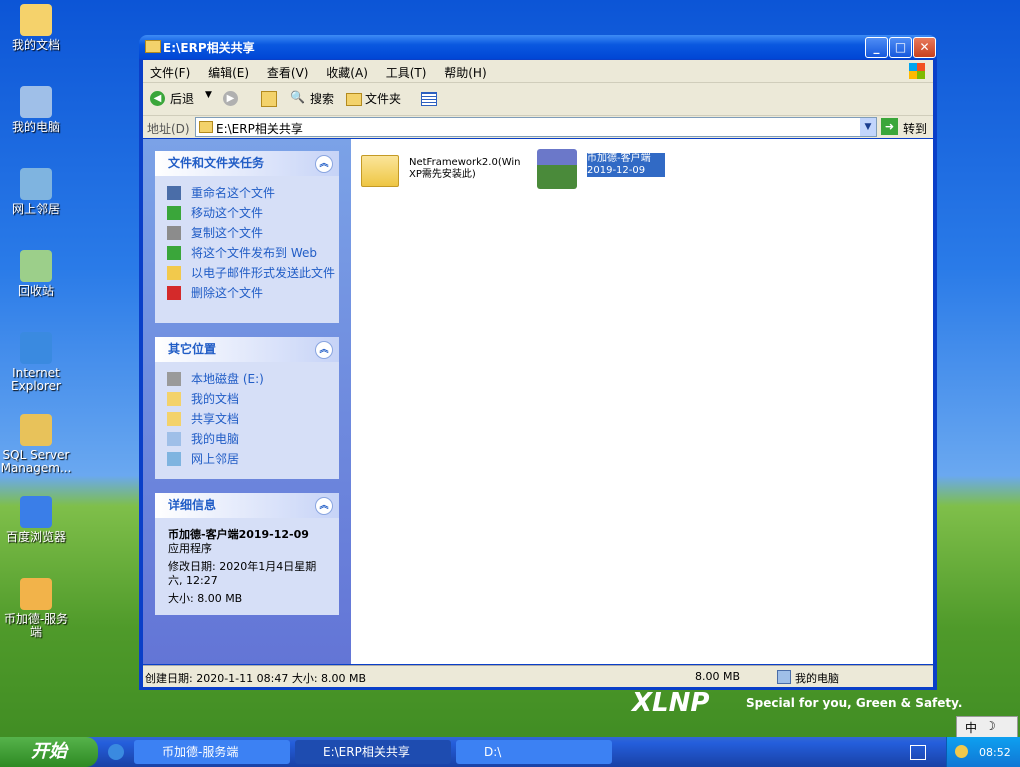  I want to click on file-name: 币加德-客户端2019-12-09, so click(626, 165).